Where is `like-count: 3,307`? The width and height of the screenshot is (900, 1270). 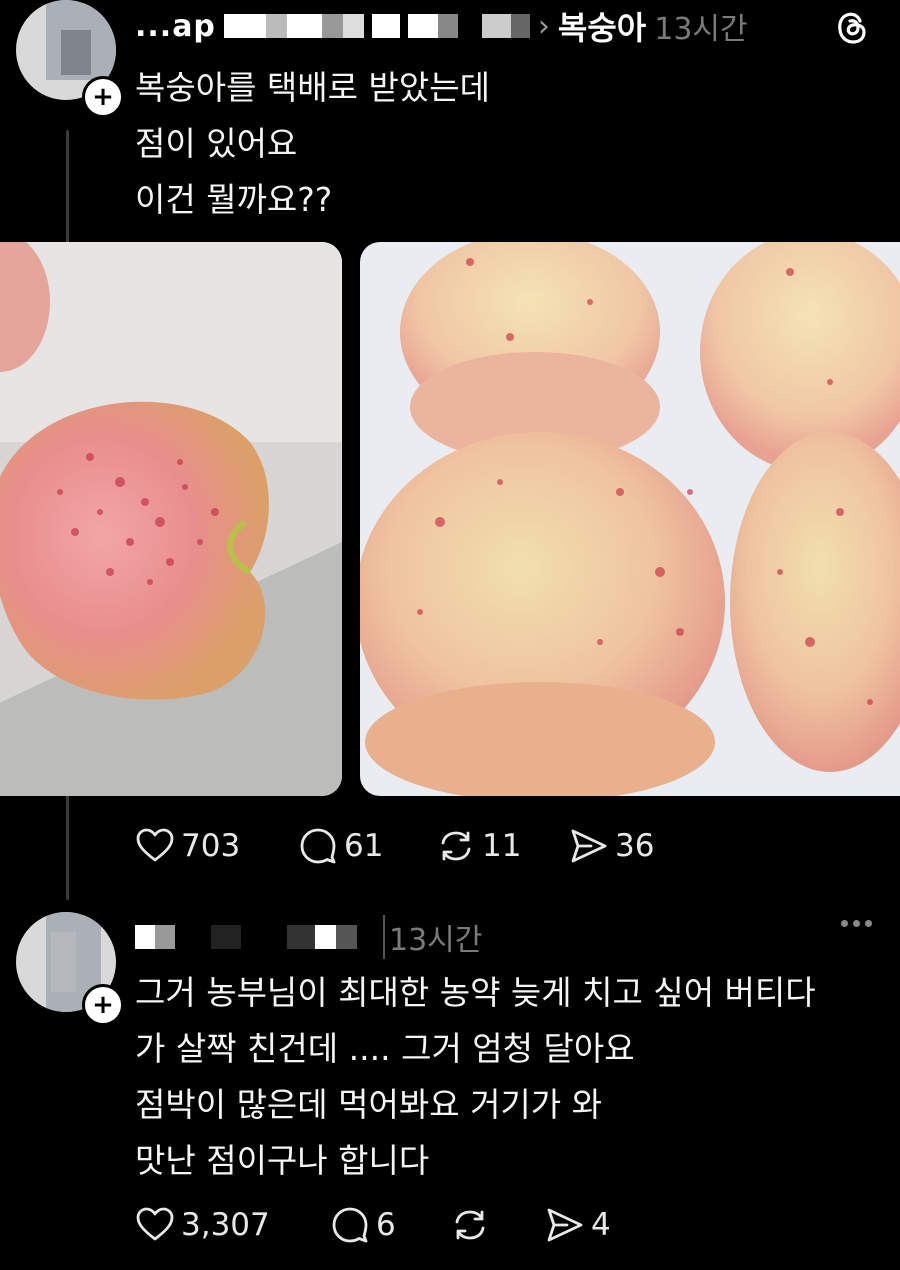 like-count: 3,307 is located at coordinates (225, 1225).